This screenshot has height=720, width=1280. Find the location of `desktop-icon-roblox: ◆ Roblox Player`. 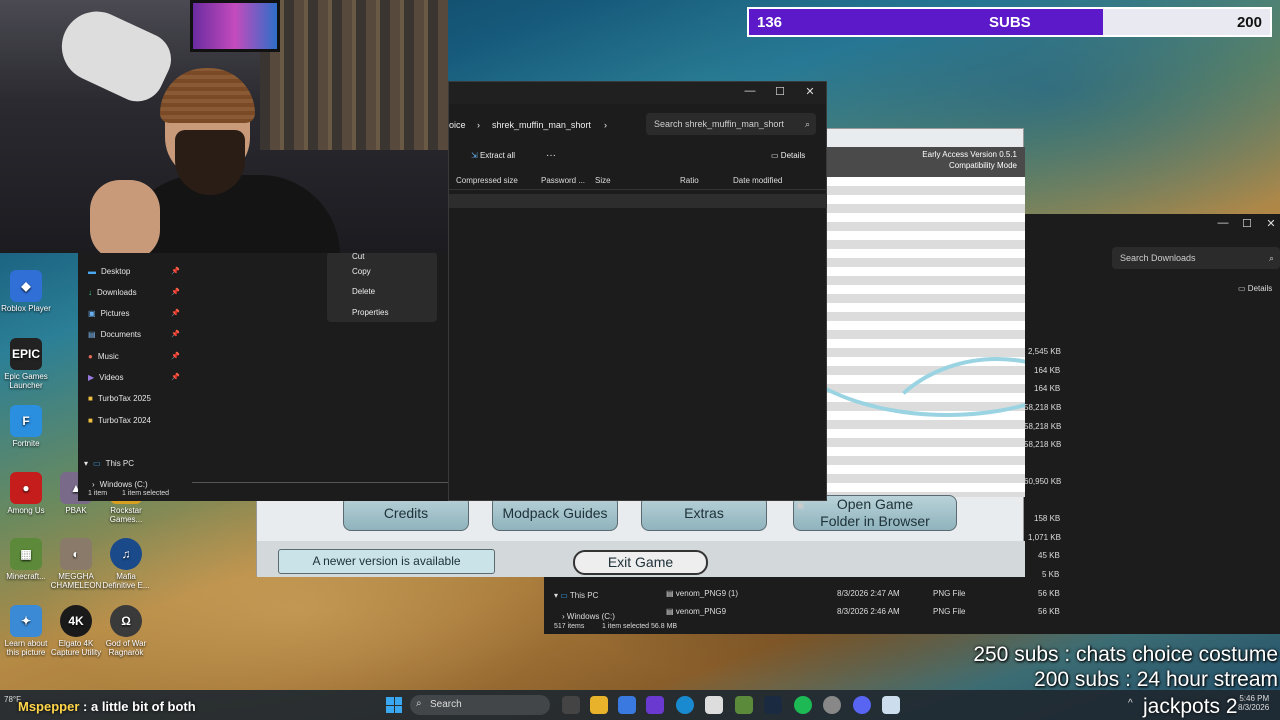

desktop-icon-roblox: ◆ Roblox Player is located at coordinates (26, 291).